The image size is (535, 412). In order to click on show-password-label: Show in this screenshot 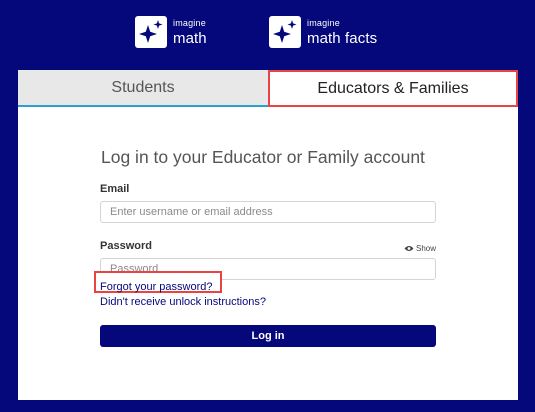, I will do `click(426, 248)`.